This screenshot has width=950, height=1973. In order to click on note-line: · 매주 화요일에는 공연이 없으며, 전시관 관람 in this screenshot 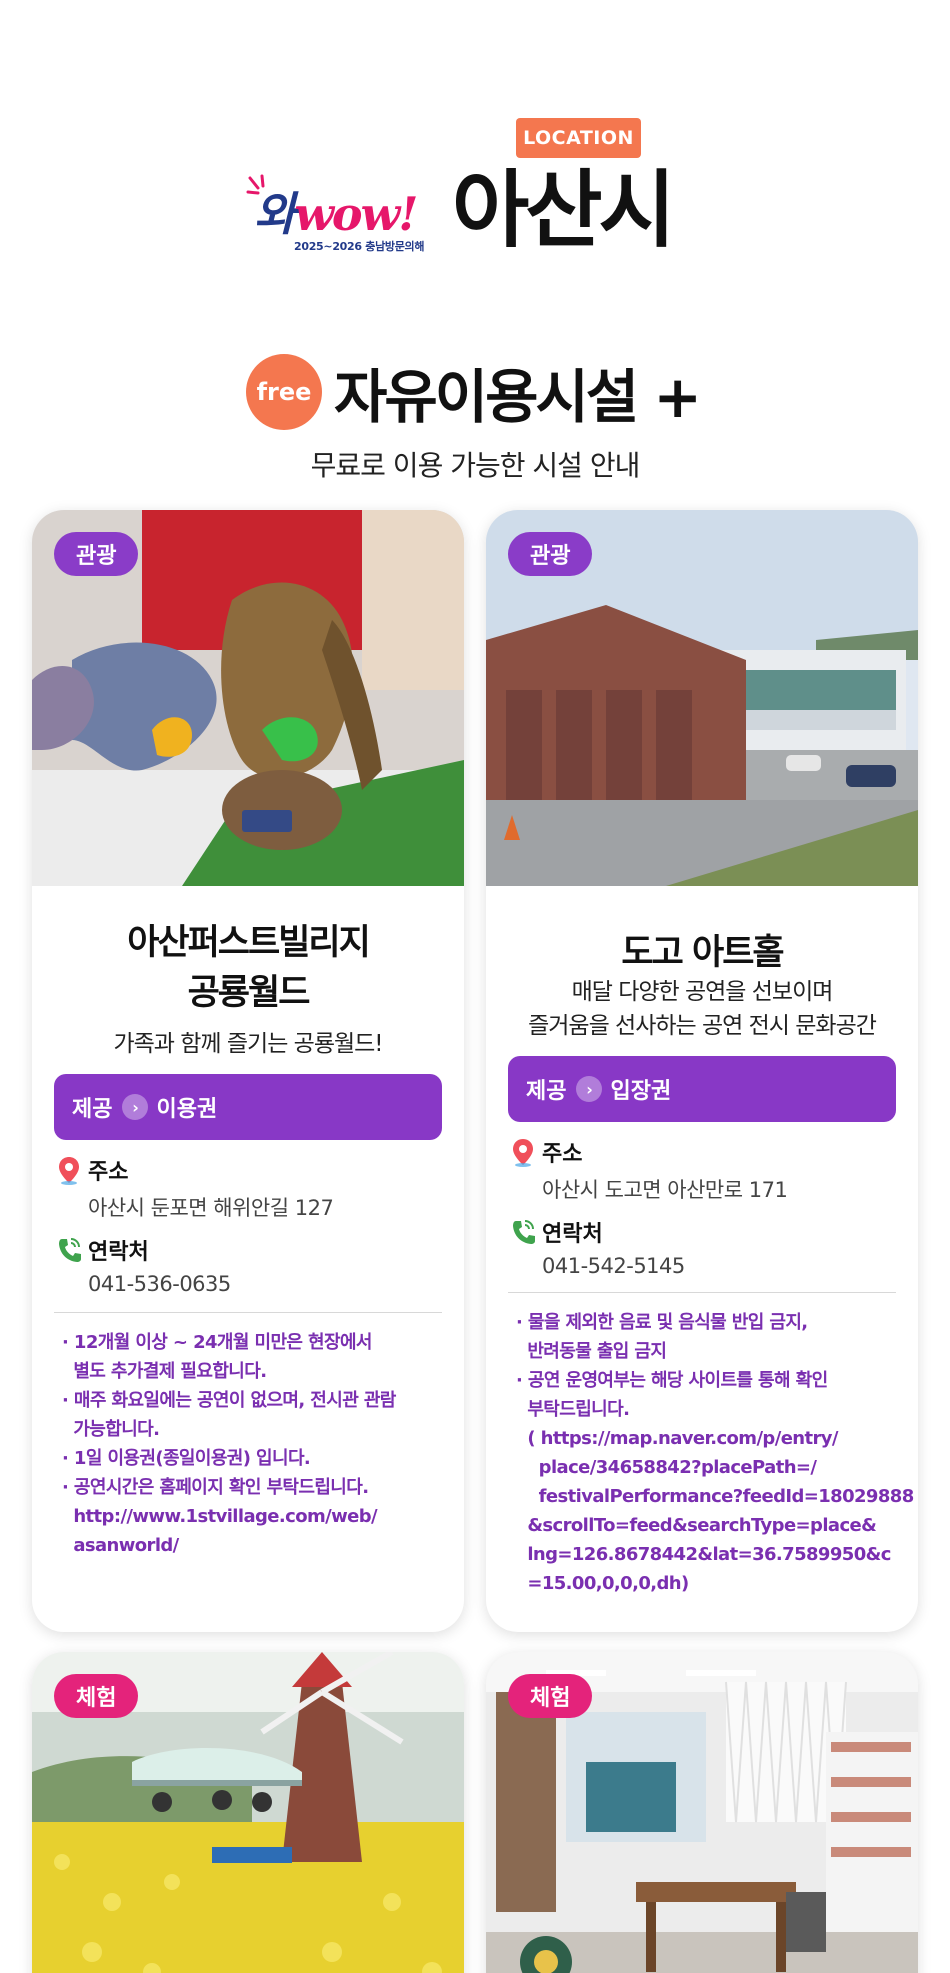, I will do `click(229, 1400)`.